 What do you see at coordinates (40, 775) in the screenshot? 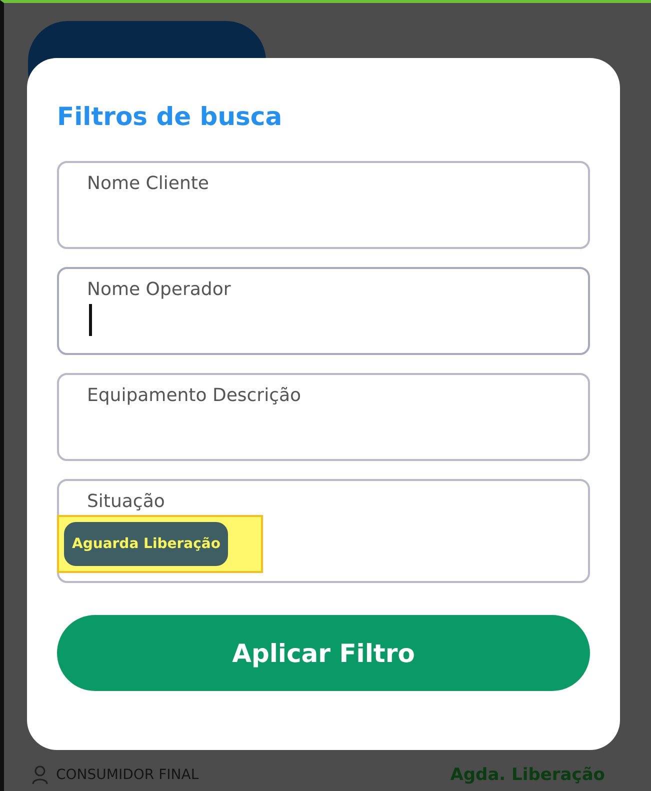
I see `person-icon` at bounding box center [40, 775].